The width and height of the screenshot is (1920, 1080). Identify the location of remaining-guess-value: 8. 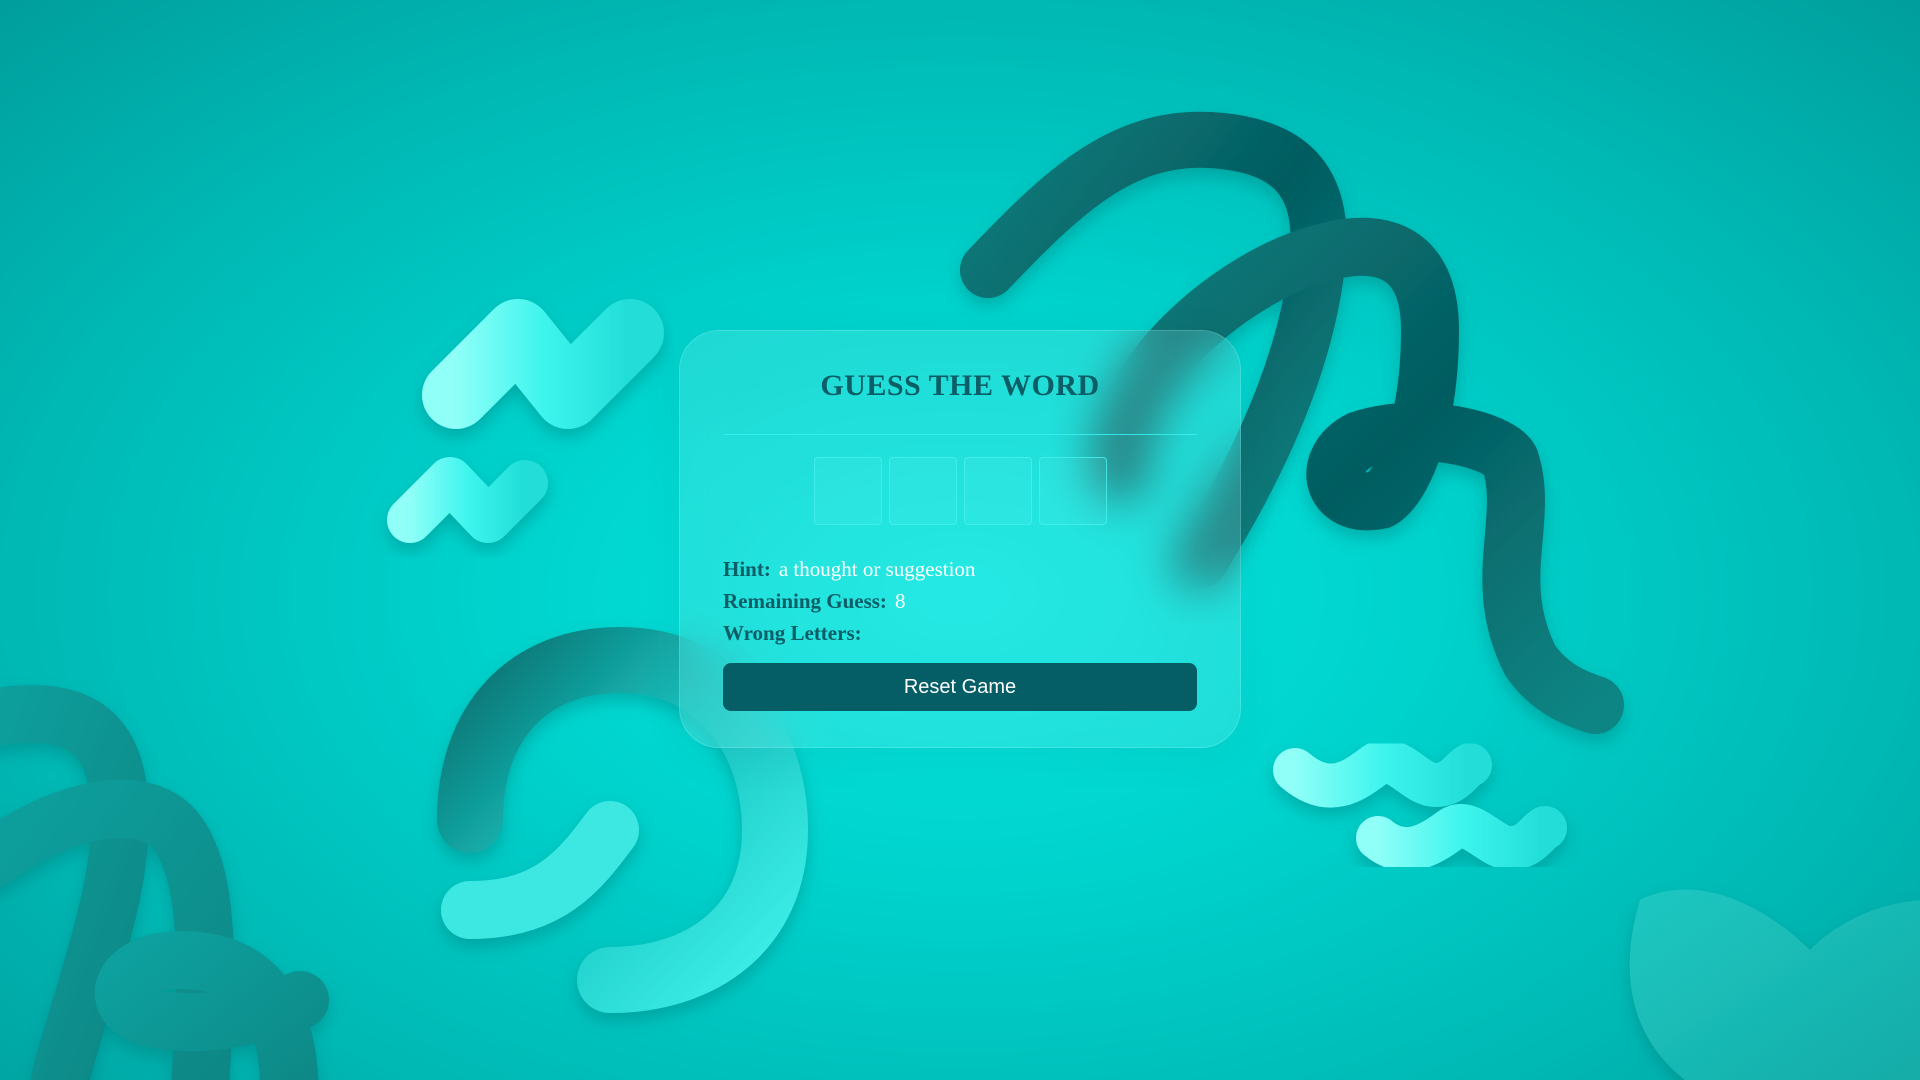
(900, 601).